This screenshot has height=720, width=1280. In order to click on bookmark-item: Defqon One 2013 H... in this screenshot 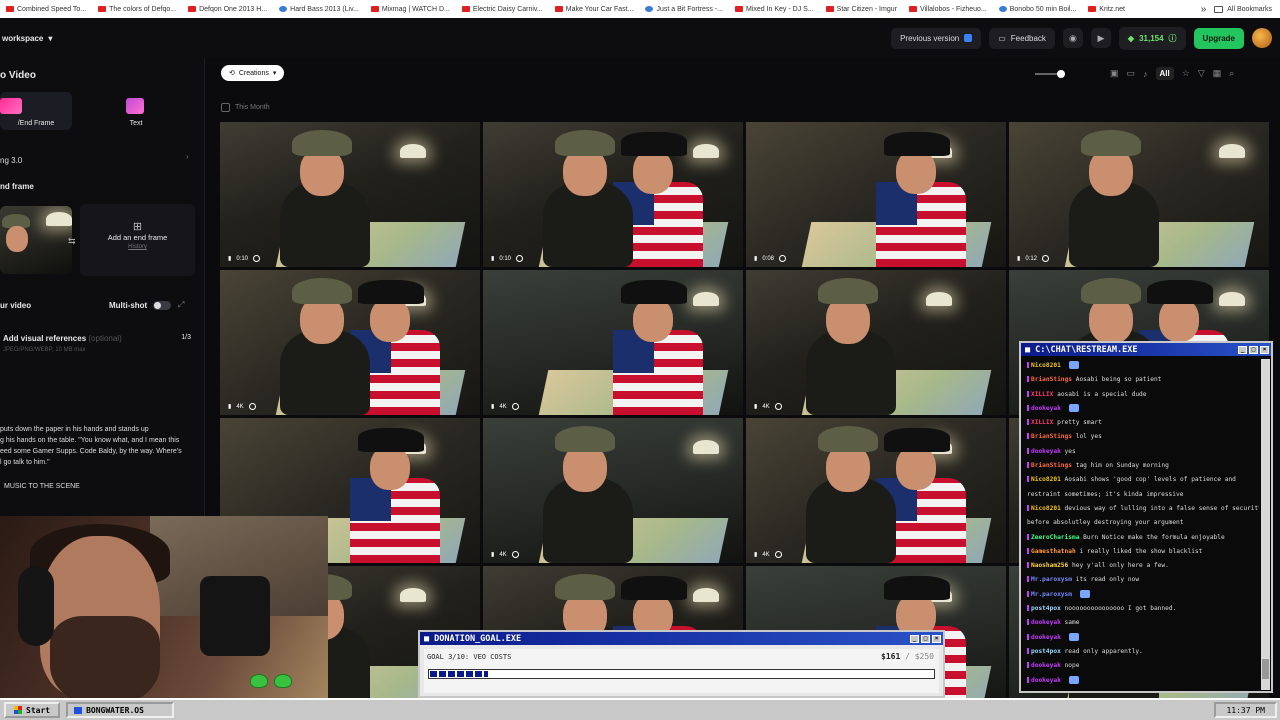, I will do `click(227, 9)`.